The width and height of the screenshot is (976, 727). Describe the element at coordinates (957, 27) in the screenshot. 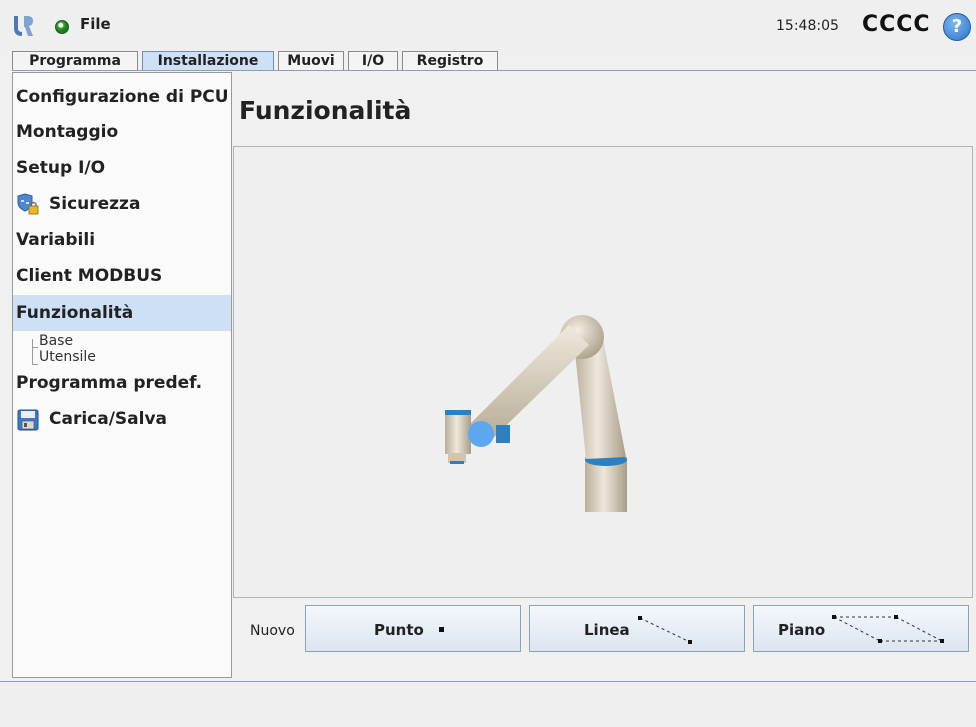

I see `help-button: ?` at that location.